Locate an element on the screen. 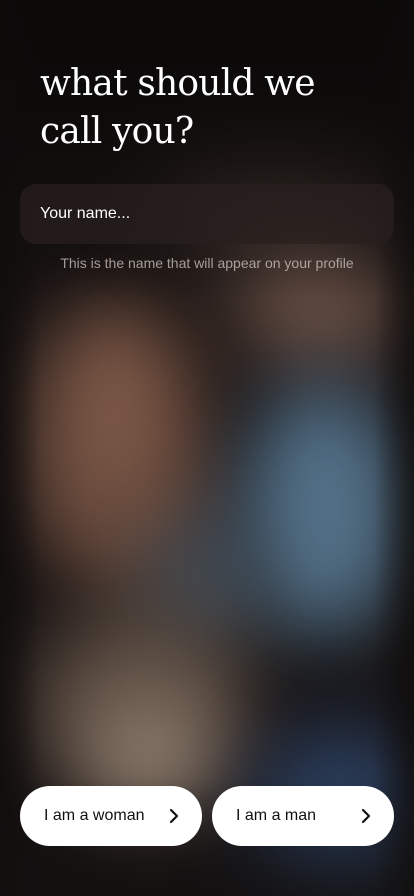 This screenshot has width=414, height=896. page-title: what should we call you? is located at coordinates (178, 107).